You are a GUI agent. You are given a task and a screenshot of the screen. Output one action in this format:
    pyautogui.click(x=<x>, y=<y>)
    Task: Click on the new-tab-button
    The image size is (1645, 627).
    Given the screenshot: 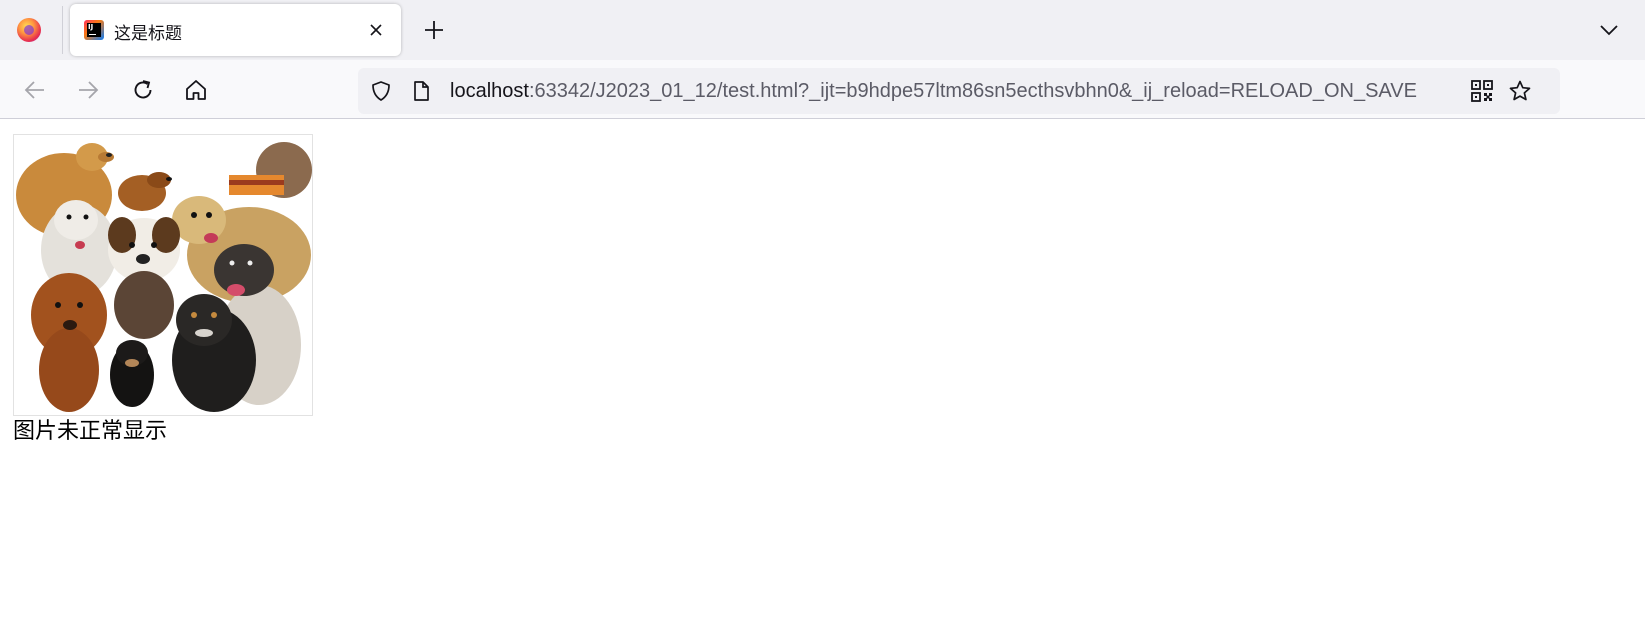 What is the action you would take?
    pyautogui.click(x=434, y=30)
    